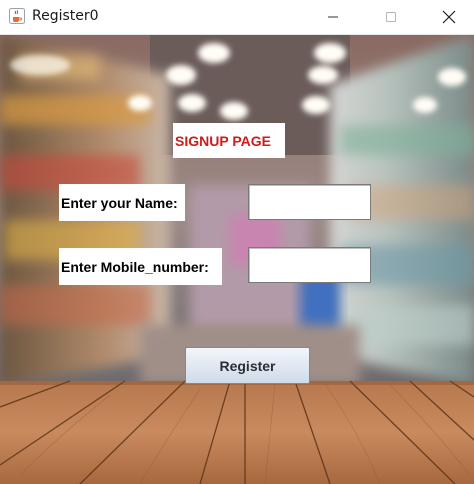  Describe the element at coordinates (309, 265) in the screenshot. I see `mobile-number-field` at that location.